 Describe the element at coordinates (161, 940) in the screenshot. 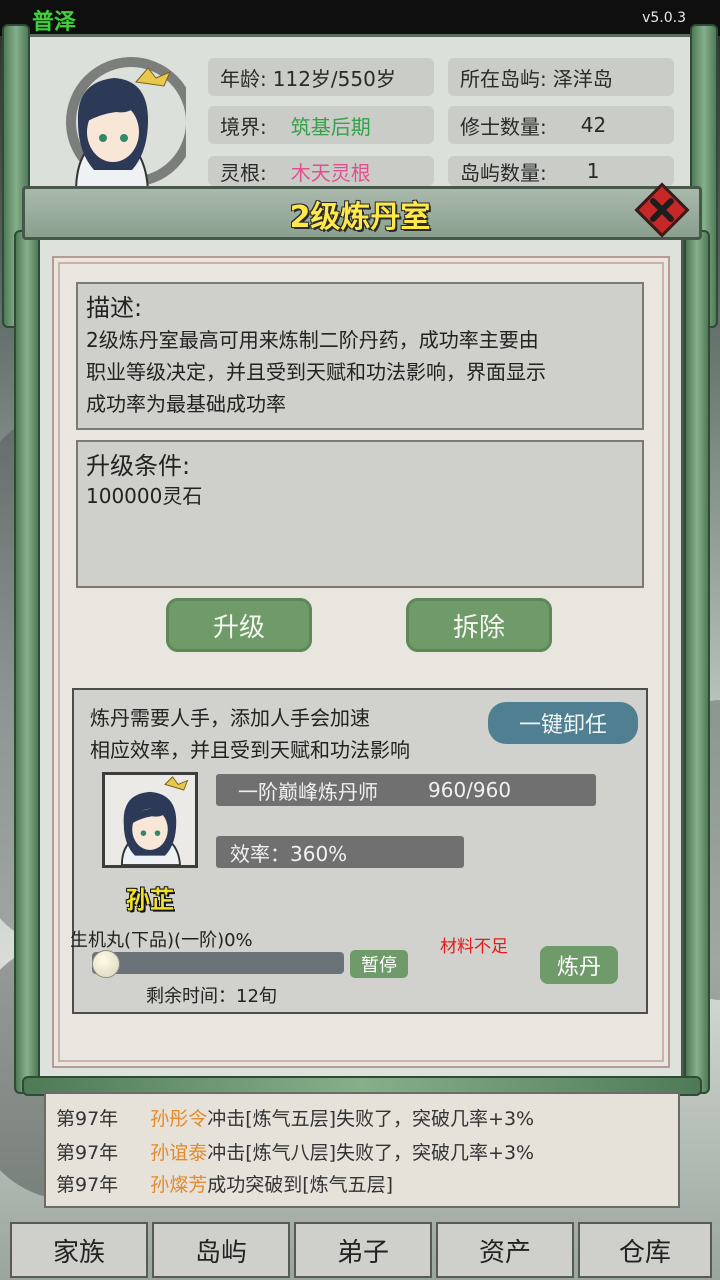

I see `production-item-label: 生机丸(下品)(一阶)0%` at that location.